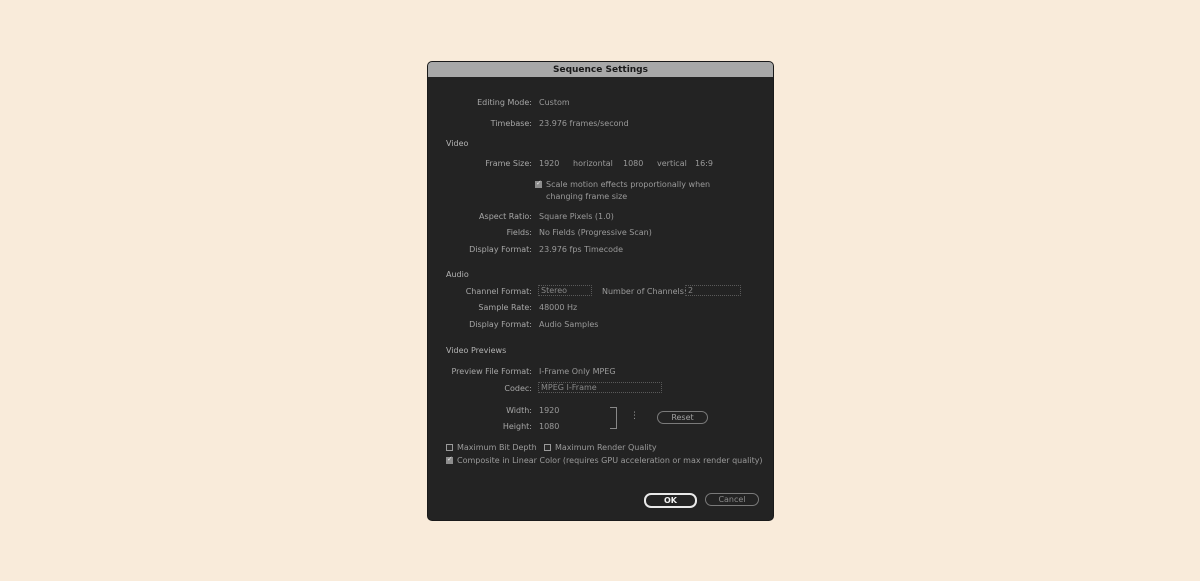  What do you see at coordinates (613, 418) in the screenshot?
I see `link-bracket` at bounding box center [613, 418].